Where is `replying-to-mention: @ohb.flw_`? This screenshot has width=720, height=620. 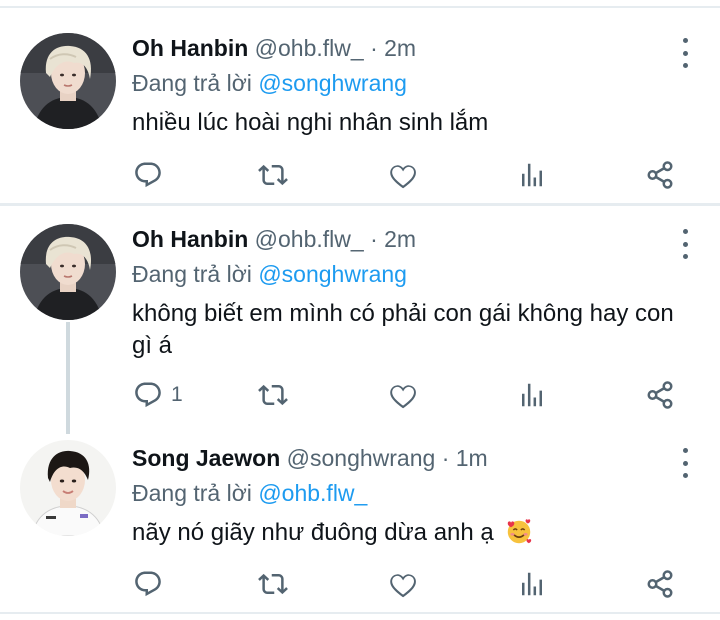 replying-to-mention: @ohb.flw_ is located at coordinates (312, 493).